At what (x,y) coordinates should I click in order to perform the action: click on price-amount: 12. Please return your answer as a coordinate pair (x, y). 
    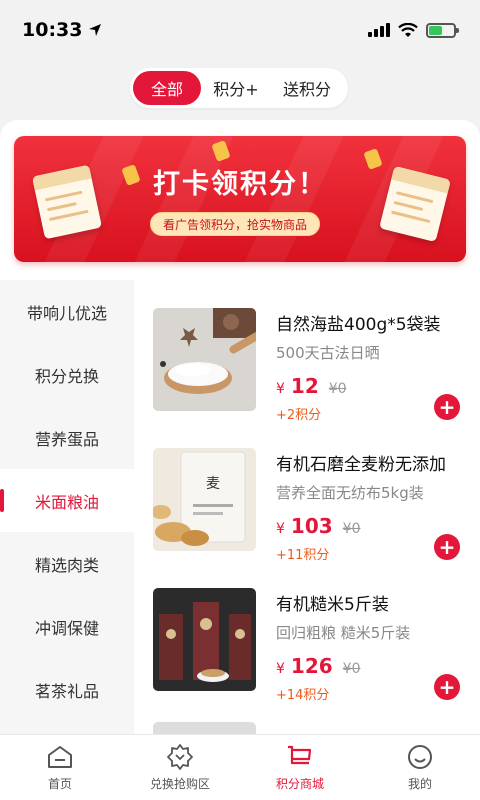
    Looking at the image, I should click on (304, 386).